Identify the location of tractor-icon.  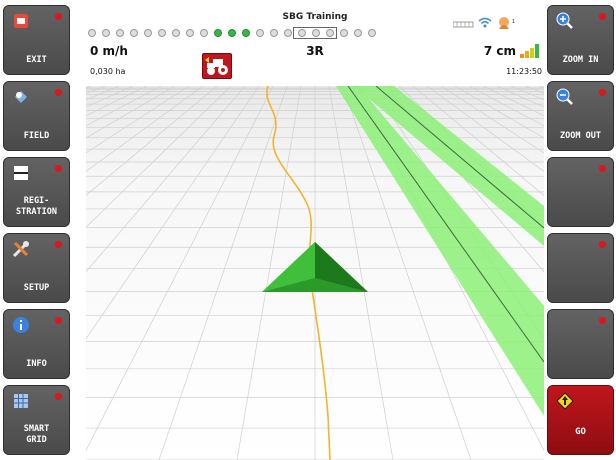
(216, 66).